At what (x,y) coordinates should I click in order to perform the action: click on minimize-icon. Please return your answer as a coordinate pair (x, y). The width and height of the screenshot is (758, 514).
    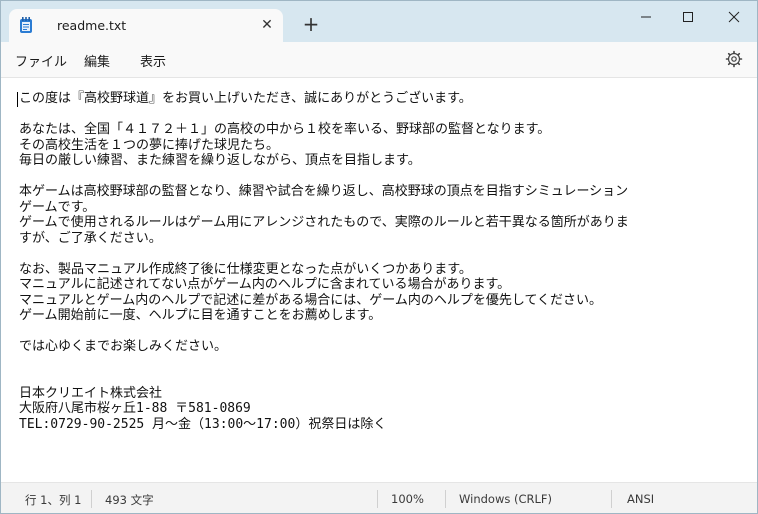
    Looking at the image, I should click on (646, 17).